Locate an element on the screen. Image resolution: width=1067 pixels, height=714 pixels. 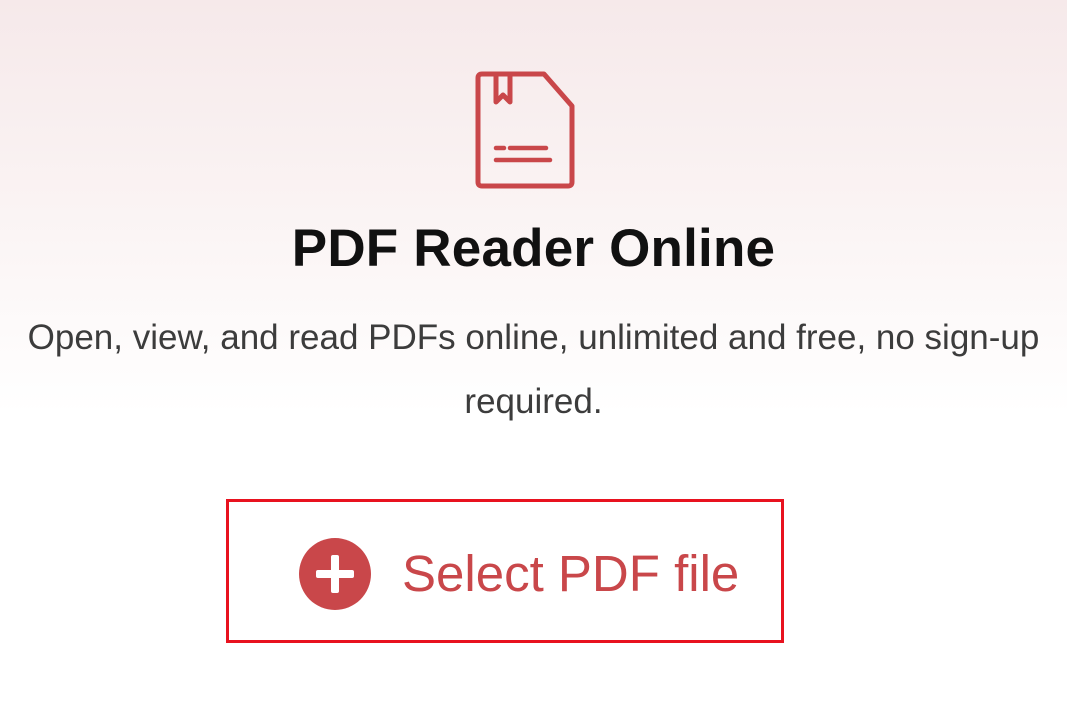
select-pdf-file-button: Select PDF file is located at coordinates (518, 574).